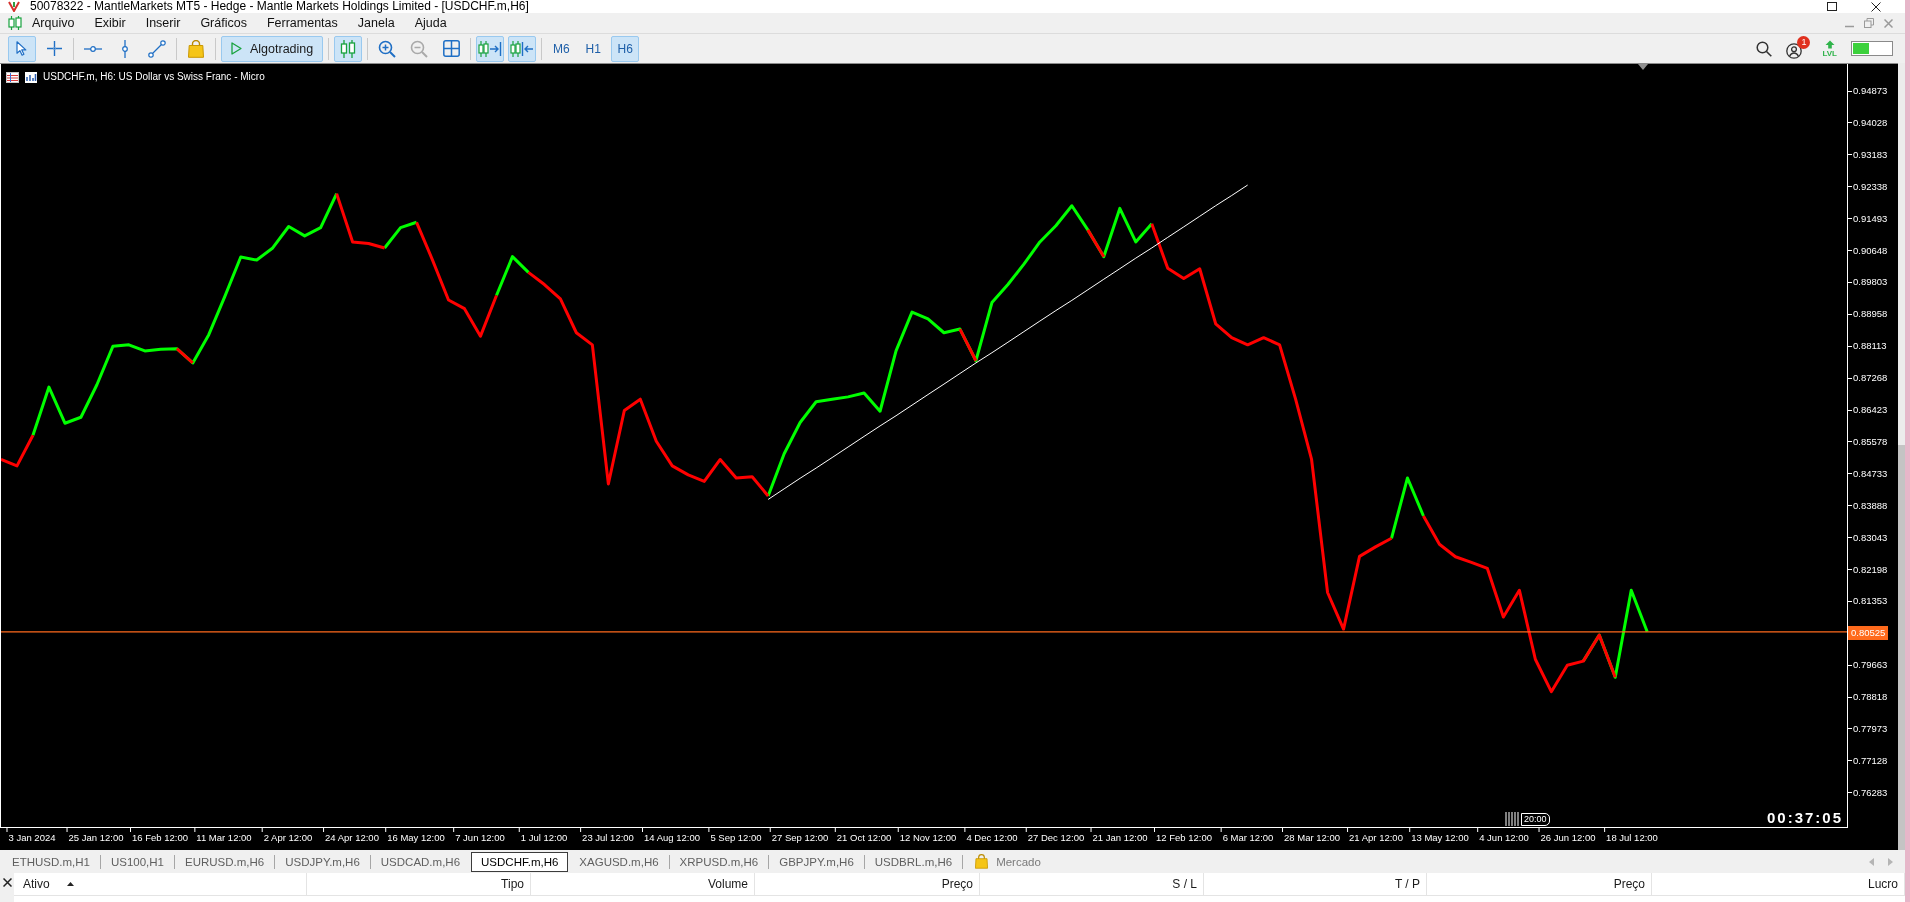 This screenshot has width=1910, height=902. Describe the element at coordinates (93, 48) in the screenshot. I see `horizontal-line-icon` at that location.